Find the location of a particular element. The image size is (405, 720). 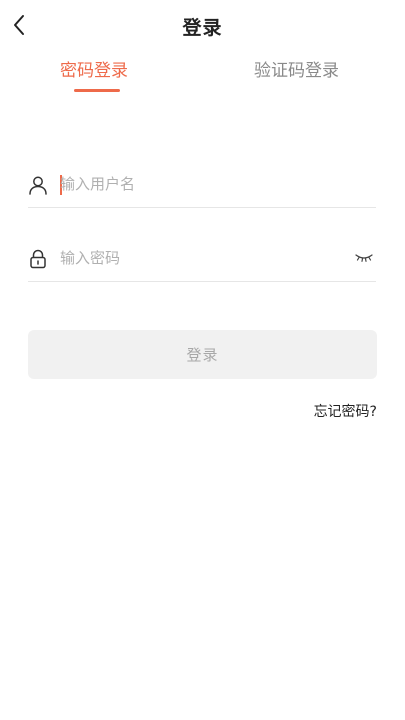

login-tabs: 密码登录 验证码登录 is located at coordinates (202, 75).